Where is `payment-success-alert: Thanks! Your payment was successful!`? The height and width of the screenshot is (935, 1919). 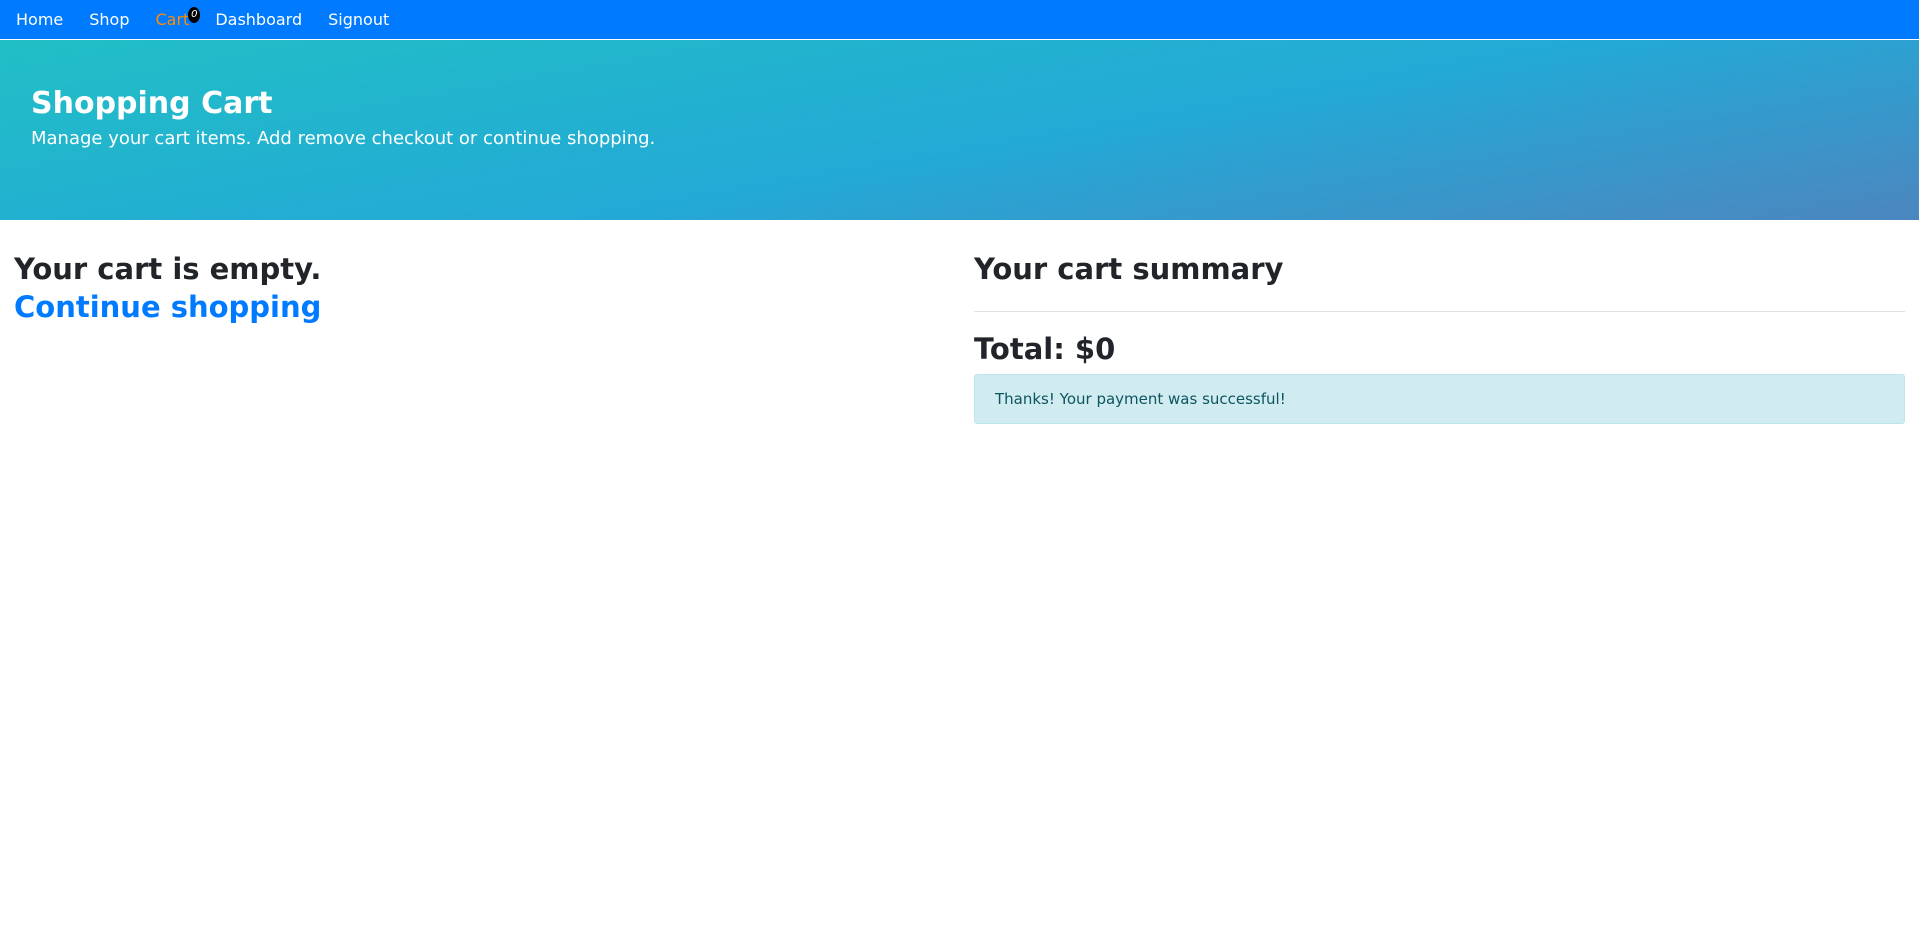 payment-success-alert: Thanks! Your payment was successful! is located at coordinates (1439, 399).